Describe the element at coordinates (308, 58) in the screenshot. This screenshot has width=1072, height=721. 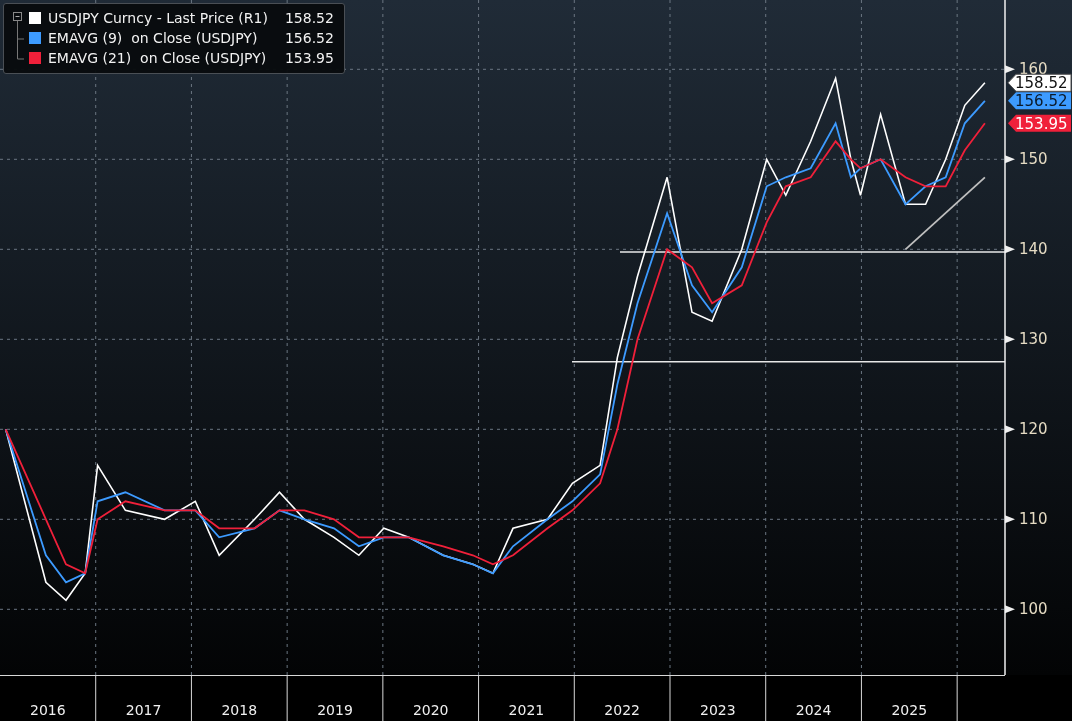
I see `legend-value: 153.95` at that location.